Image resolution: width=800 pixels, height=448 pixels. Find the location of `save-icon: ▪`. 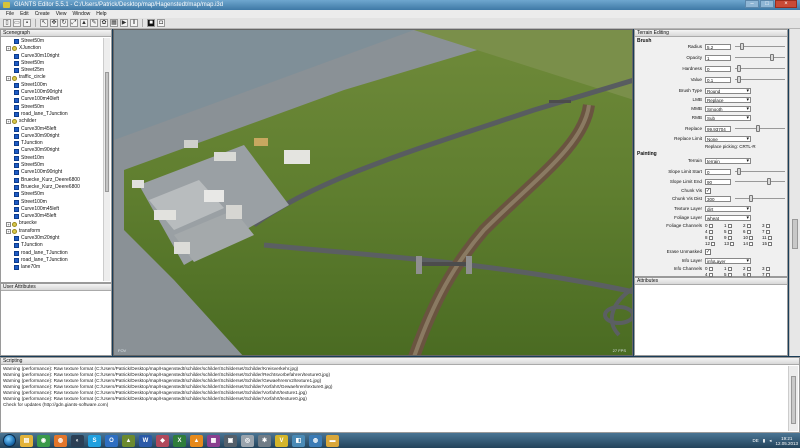

save-icon: ▪ is located at coordinates (27, 23).